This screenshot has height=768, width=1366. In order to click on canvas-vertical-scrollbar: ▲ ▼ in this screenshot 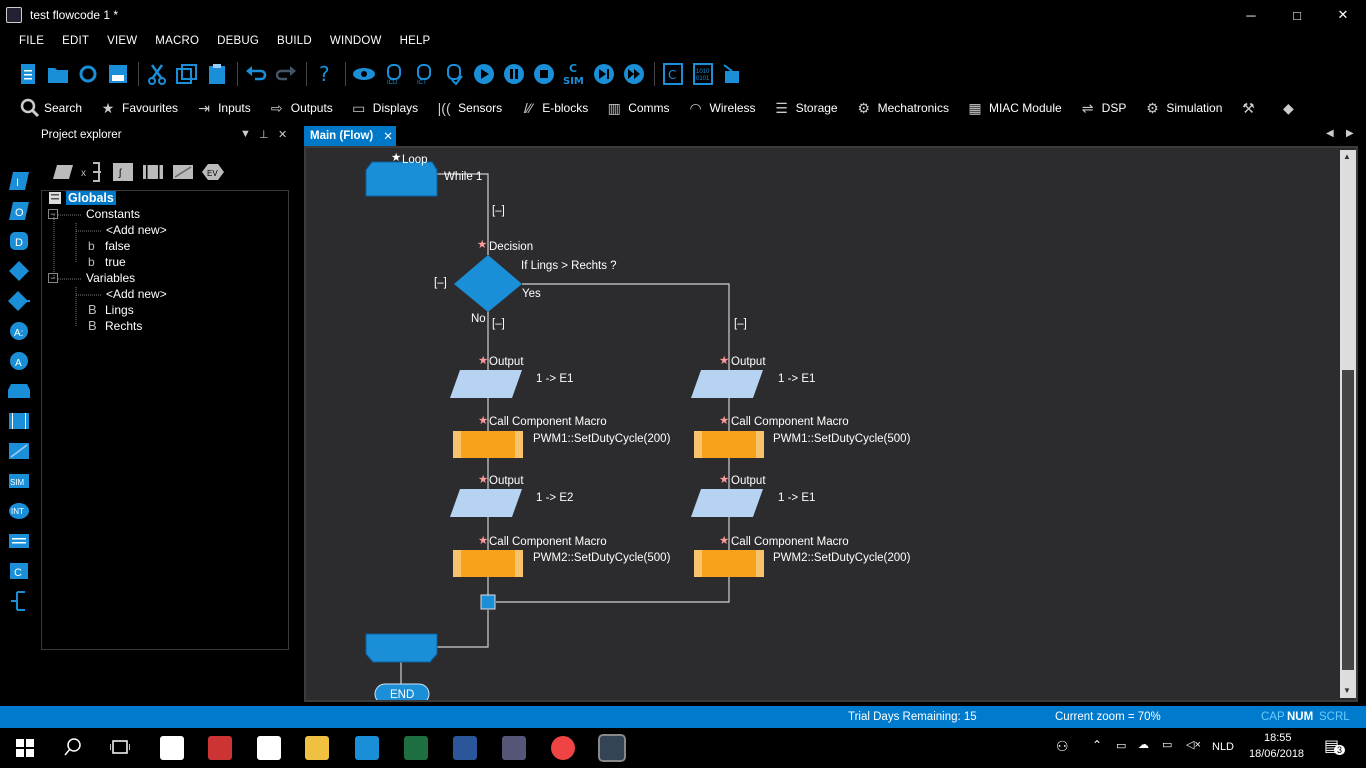, I will do `click(1348, 424)`.